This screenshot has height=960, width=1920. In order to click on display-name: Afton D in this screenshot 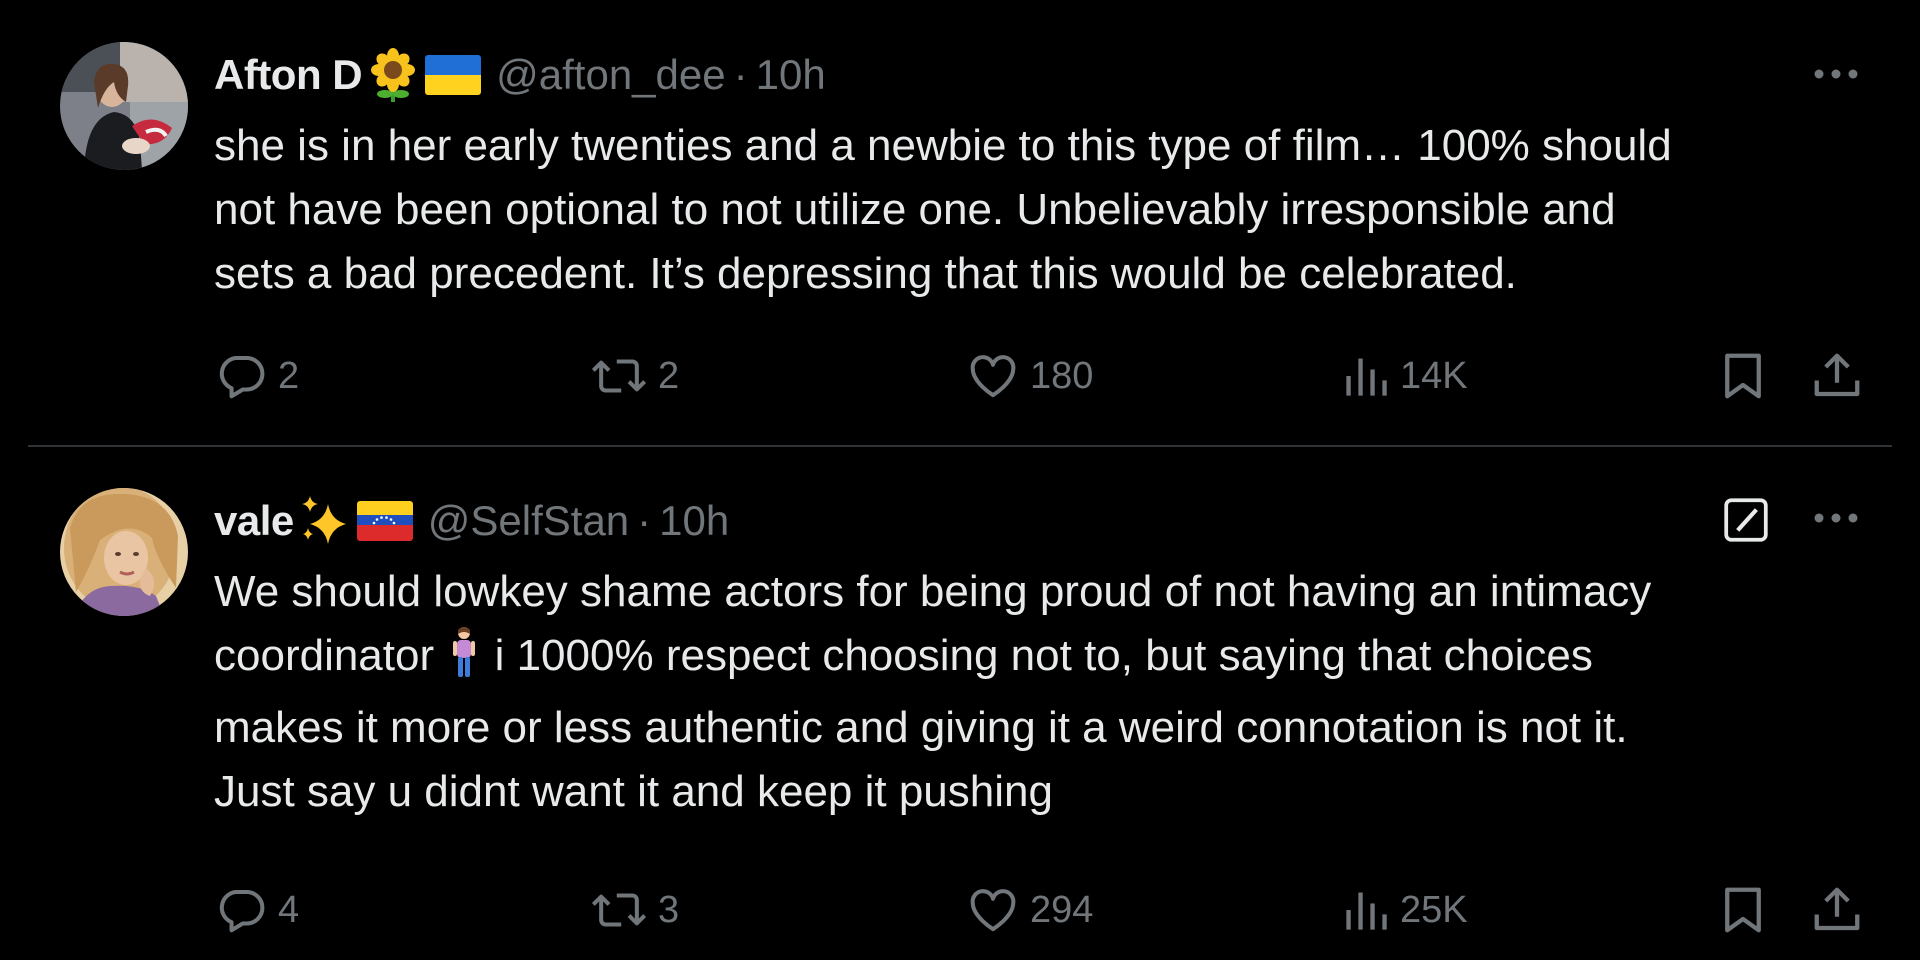, I will do `click(288, 75)`.